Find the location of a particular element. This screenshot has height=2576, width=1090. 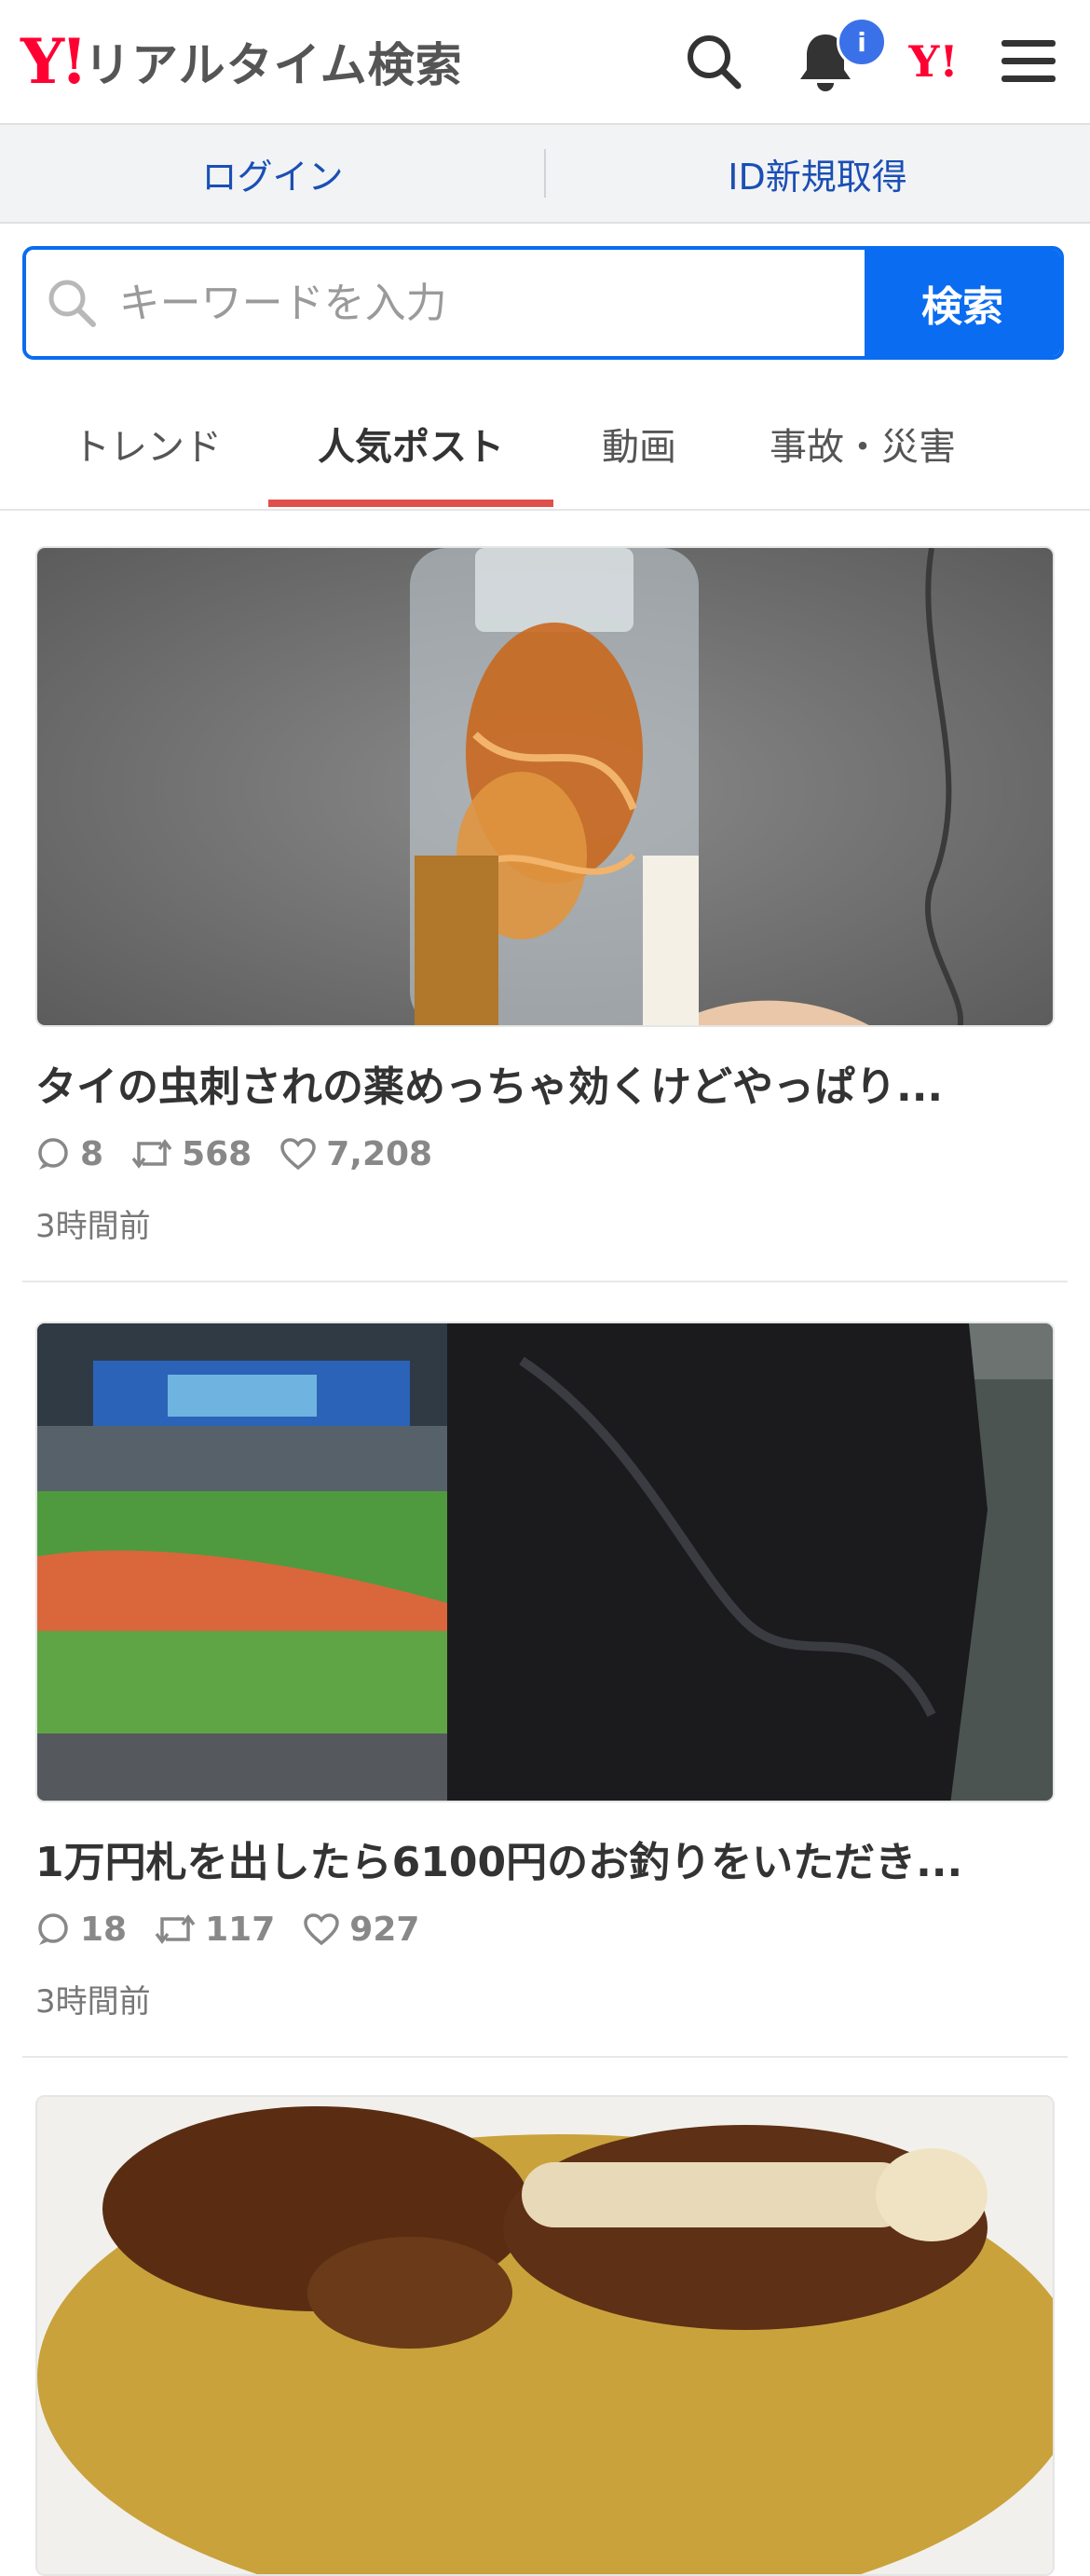

search-field-icon is located at coordinates (71, 303).